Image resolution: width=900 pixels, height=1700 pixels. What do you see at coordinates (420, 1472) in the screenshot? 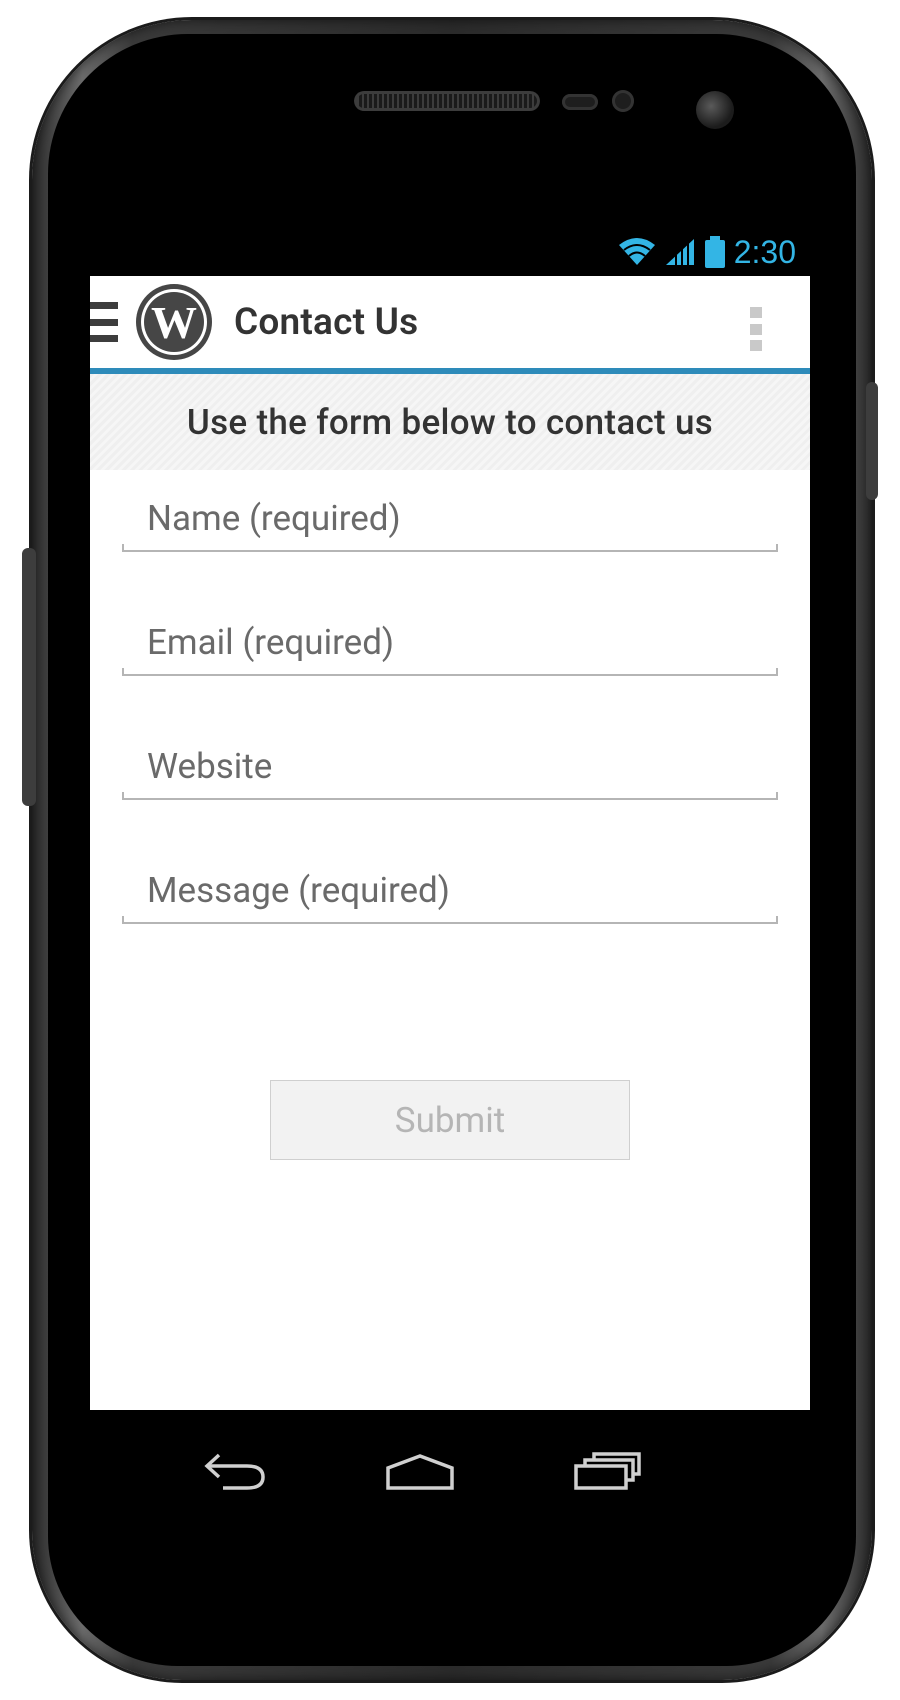
I see `home-icon` at bounding box center [420, 1472].